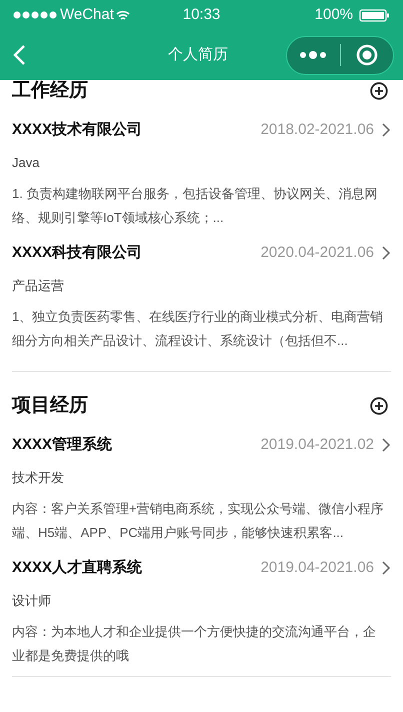 The height and width of the screenshot is (712, 403). What do you see at coordinates (198, 54) in the screenshot?
I see `page-title: 个人简历` at bounding box center [198, 54].